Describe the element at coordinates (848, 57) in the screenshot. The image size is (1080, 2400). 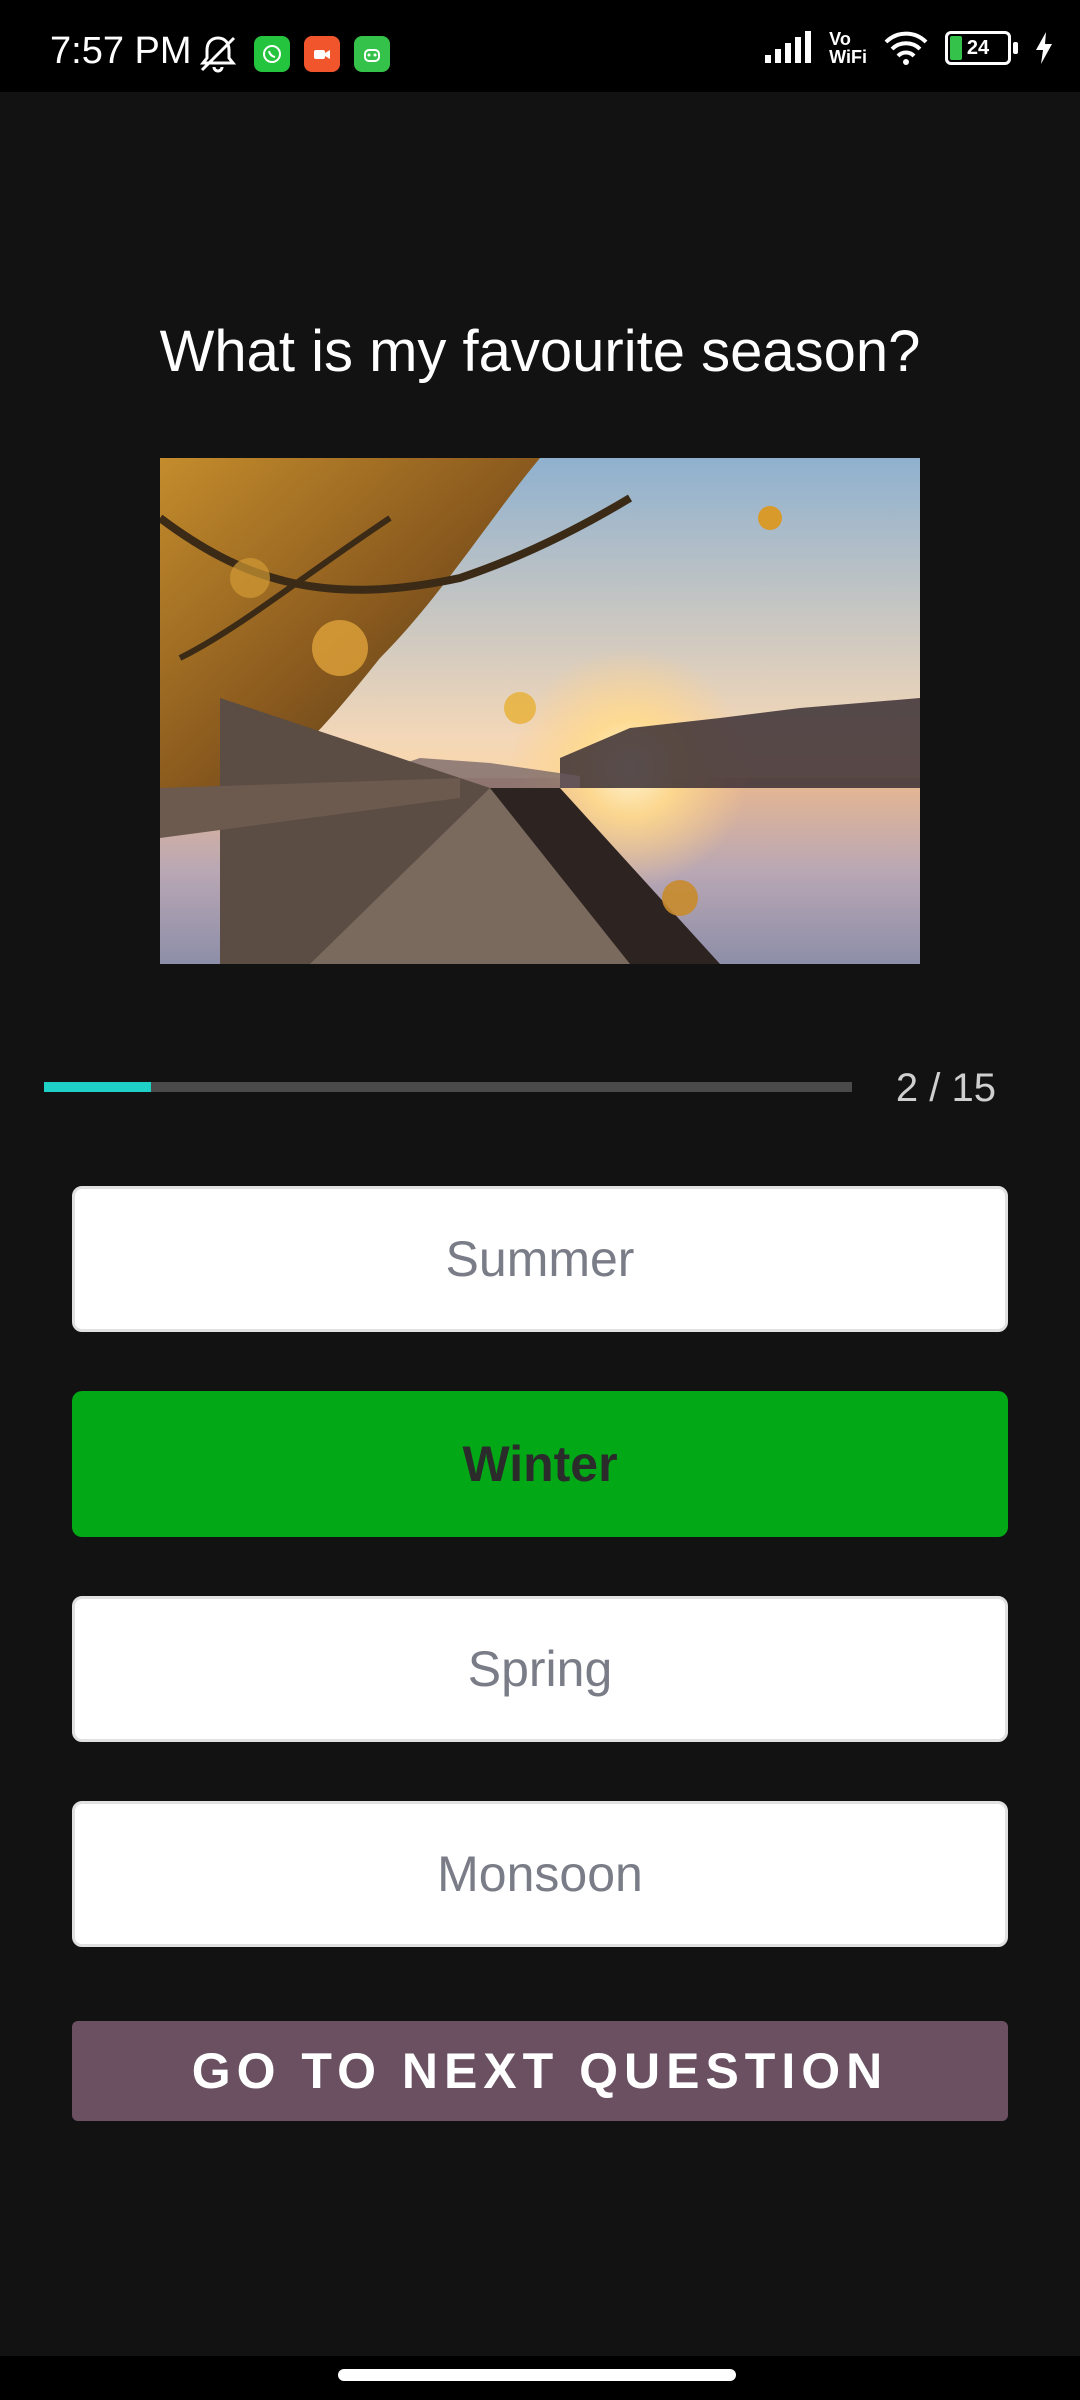
I see `wifi-label: WiFi` at that location.